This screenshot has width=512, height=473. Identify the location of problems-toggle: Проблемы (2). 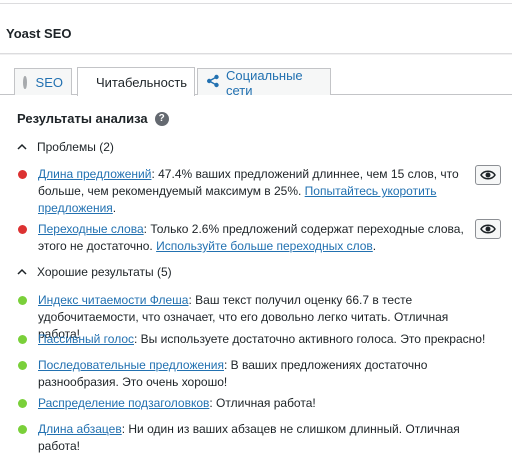
(65, 147).